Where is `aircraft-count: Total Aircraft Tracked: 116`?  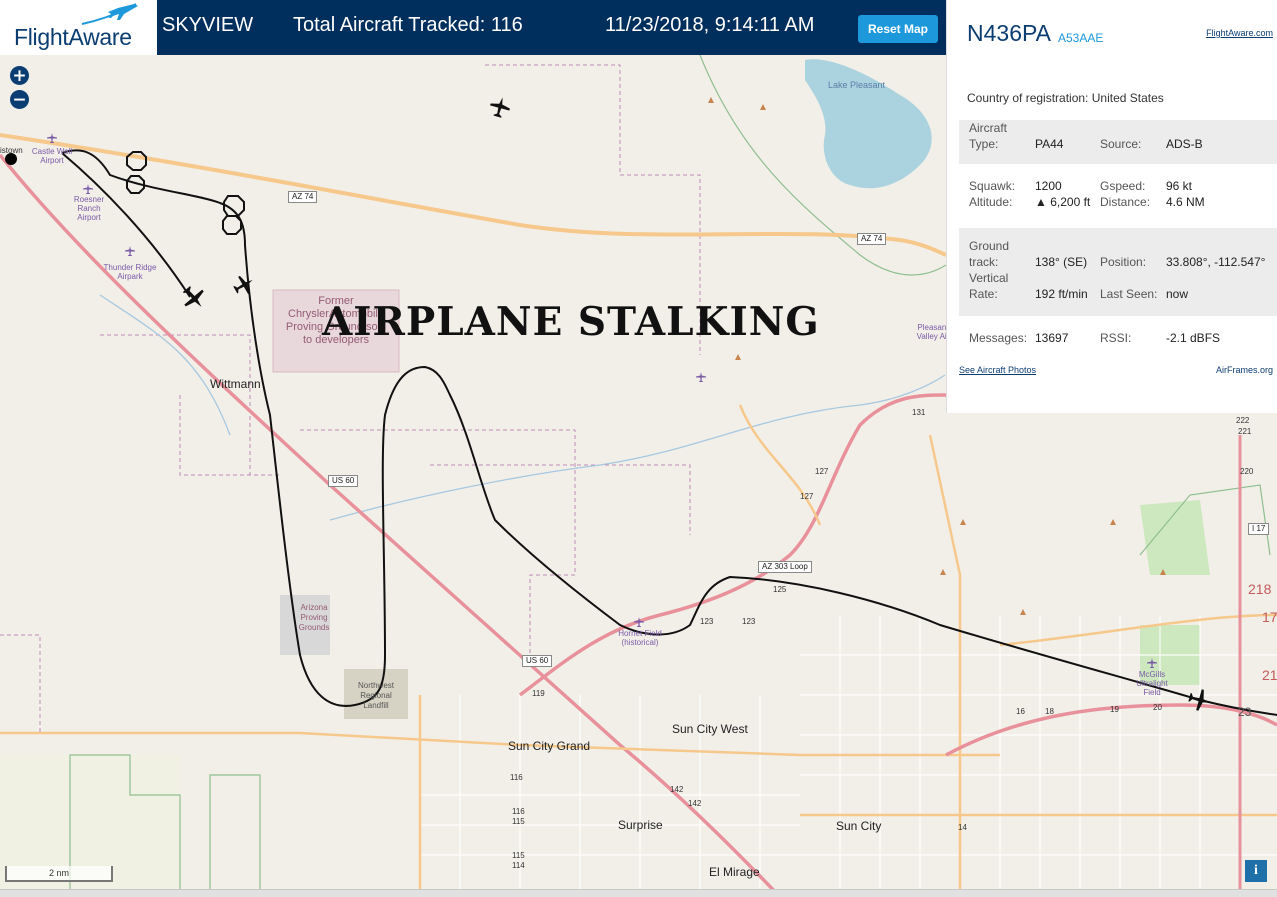 aircraft-count: Total Aircraft Tracked: 116 is located at coordinates (408, 25).